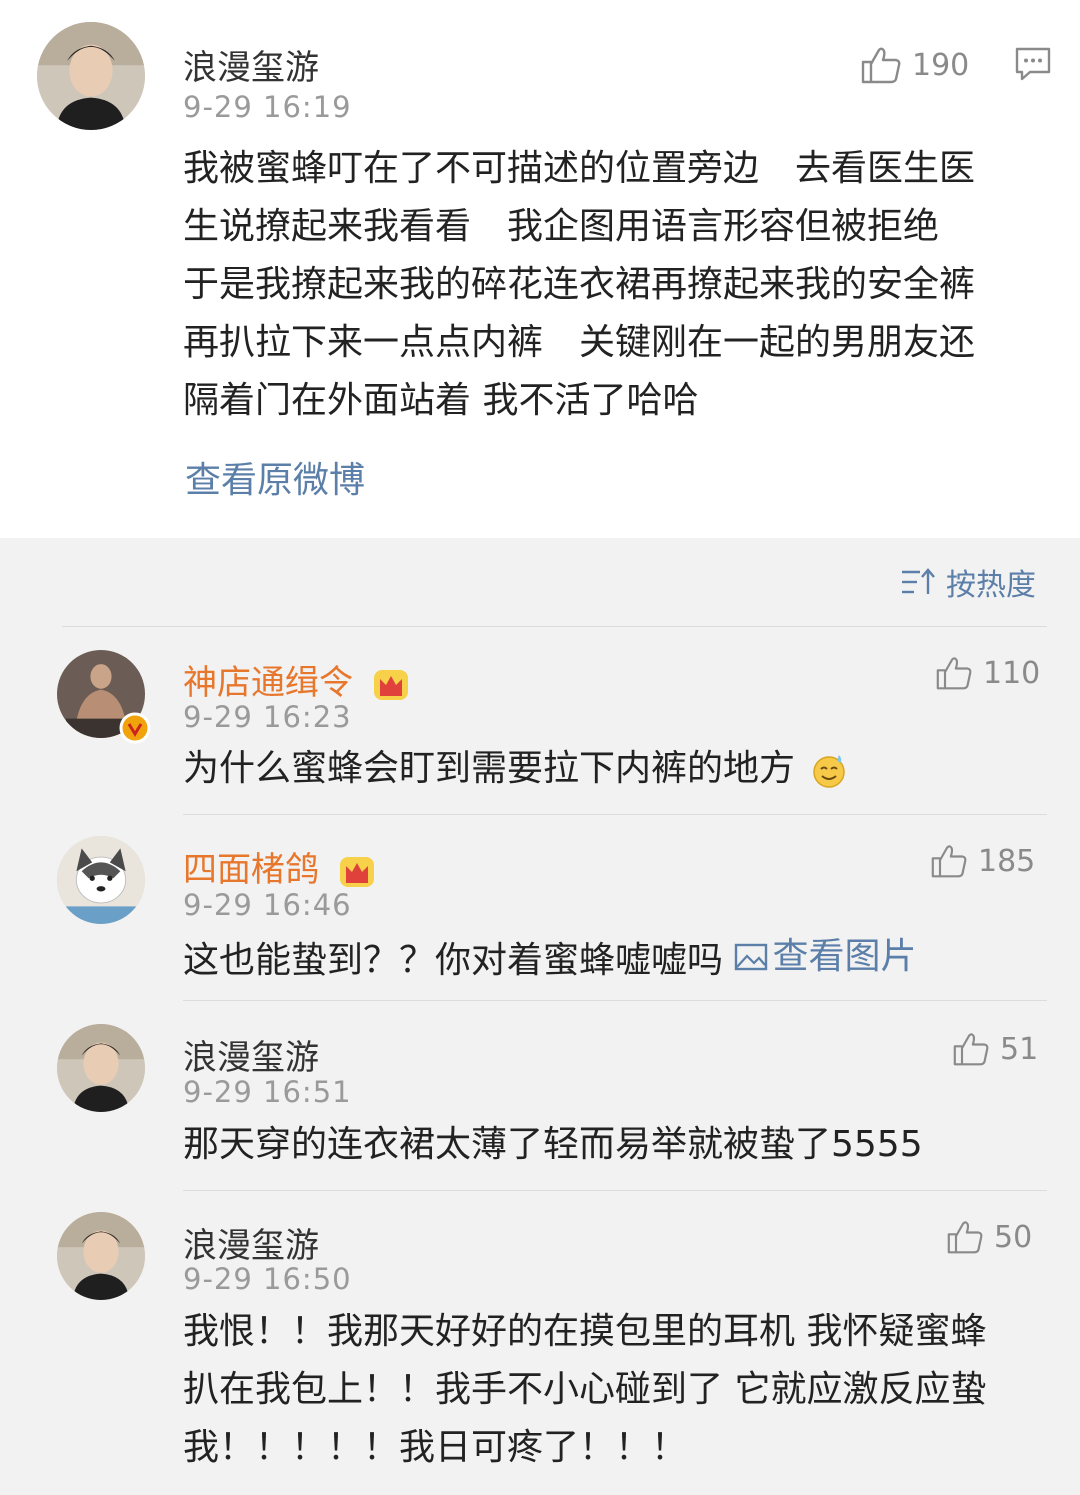 The image size is (1080, 1495). What do you see at coordinates (441, 400) in the screenshot?
I see `post-line: 隔着门在外面站着 我不活了哈哈` at bounding box center [441, 400].